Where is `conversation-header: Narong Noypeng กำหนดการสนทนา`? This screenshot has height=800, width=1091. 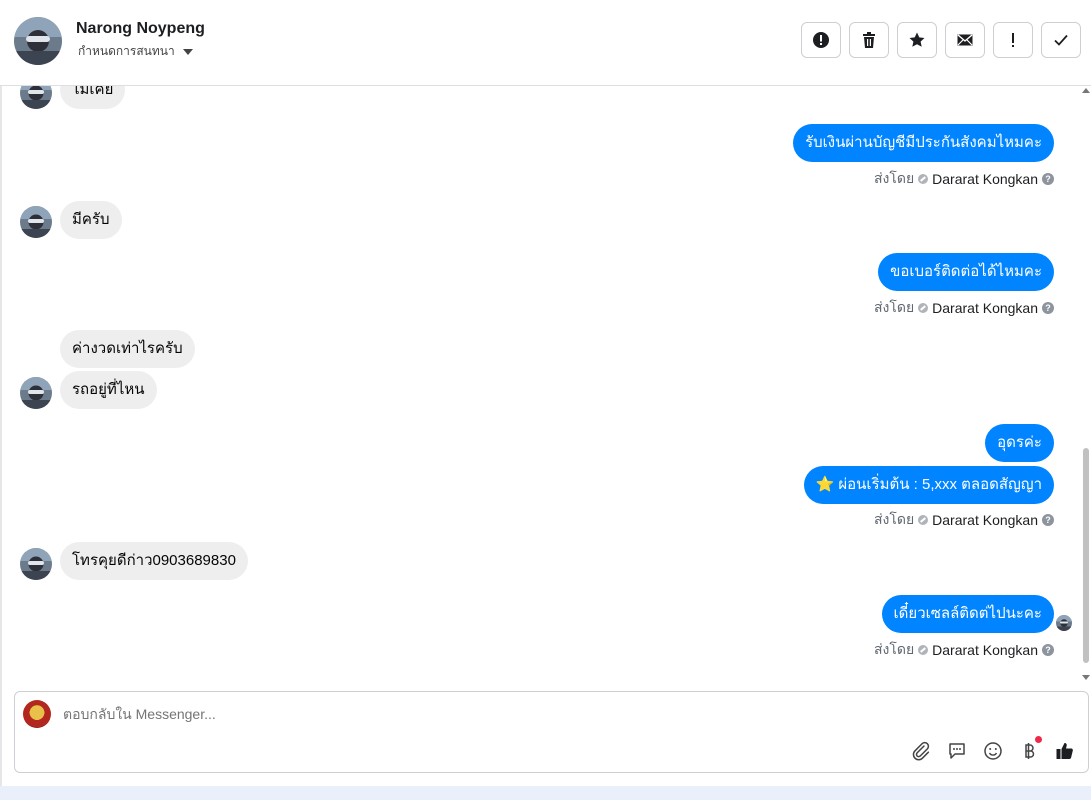 conversation-header: Narong Noypeng กำหนดการสนทนา is located at coordinates (545, 43).